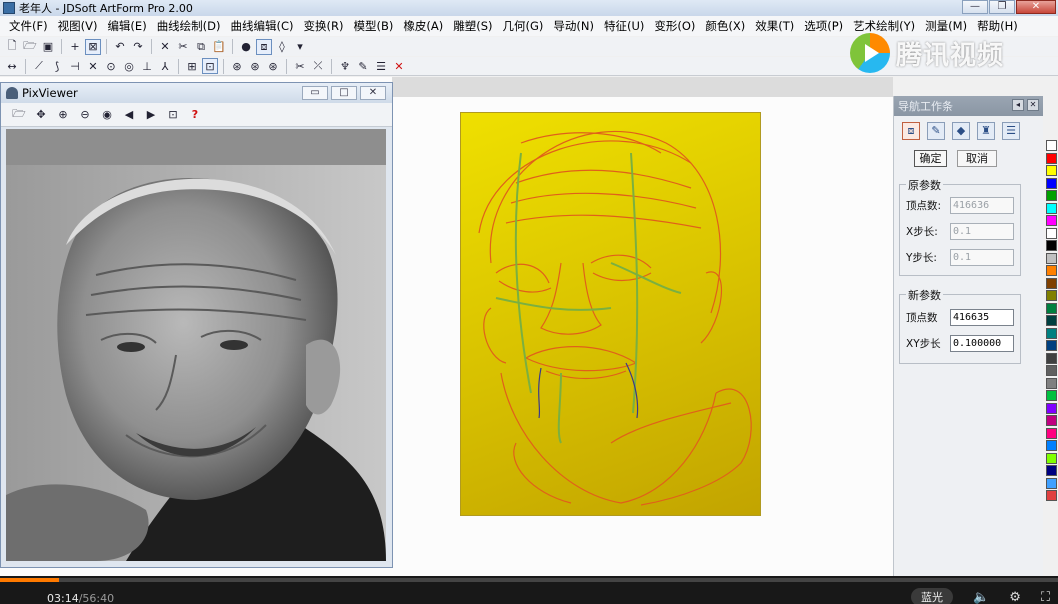 The width and height of the screenshot is (1058, 604). What do you see at coordinates (19, 115) in the screenshot?
I see `open-image-icon: 🗁` at bounding box center [19, 115].